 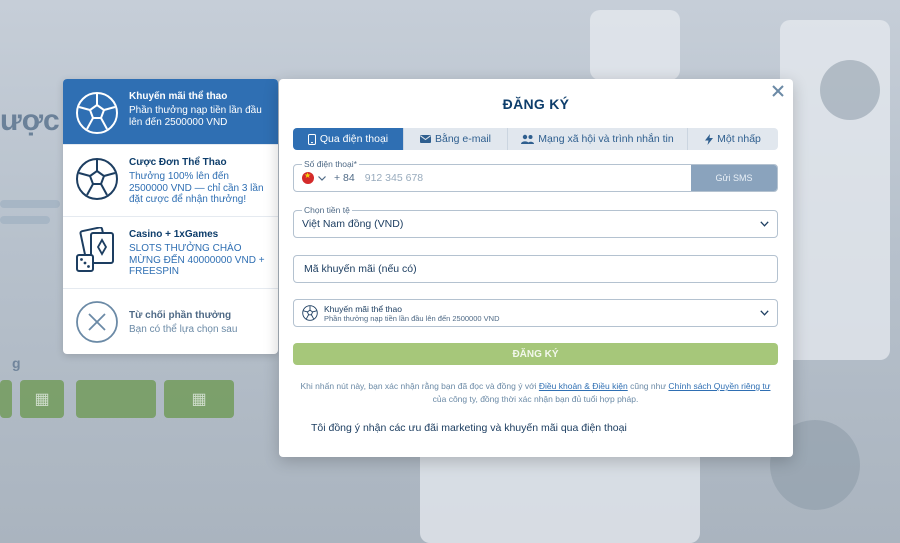 I want to click on decline-x-icon, so click(x=97, y=322).